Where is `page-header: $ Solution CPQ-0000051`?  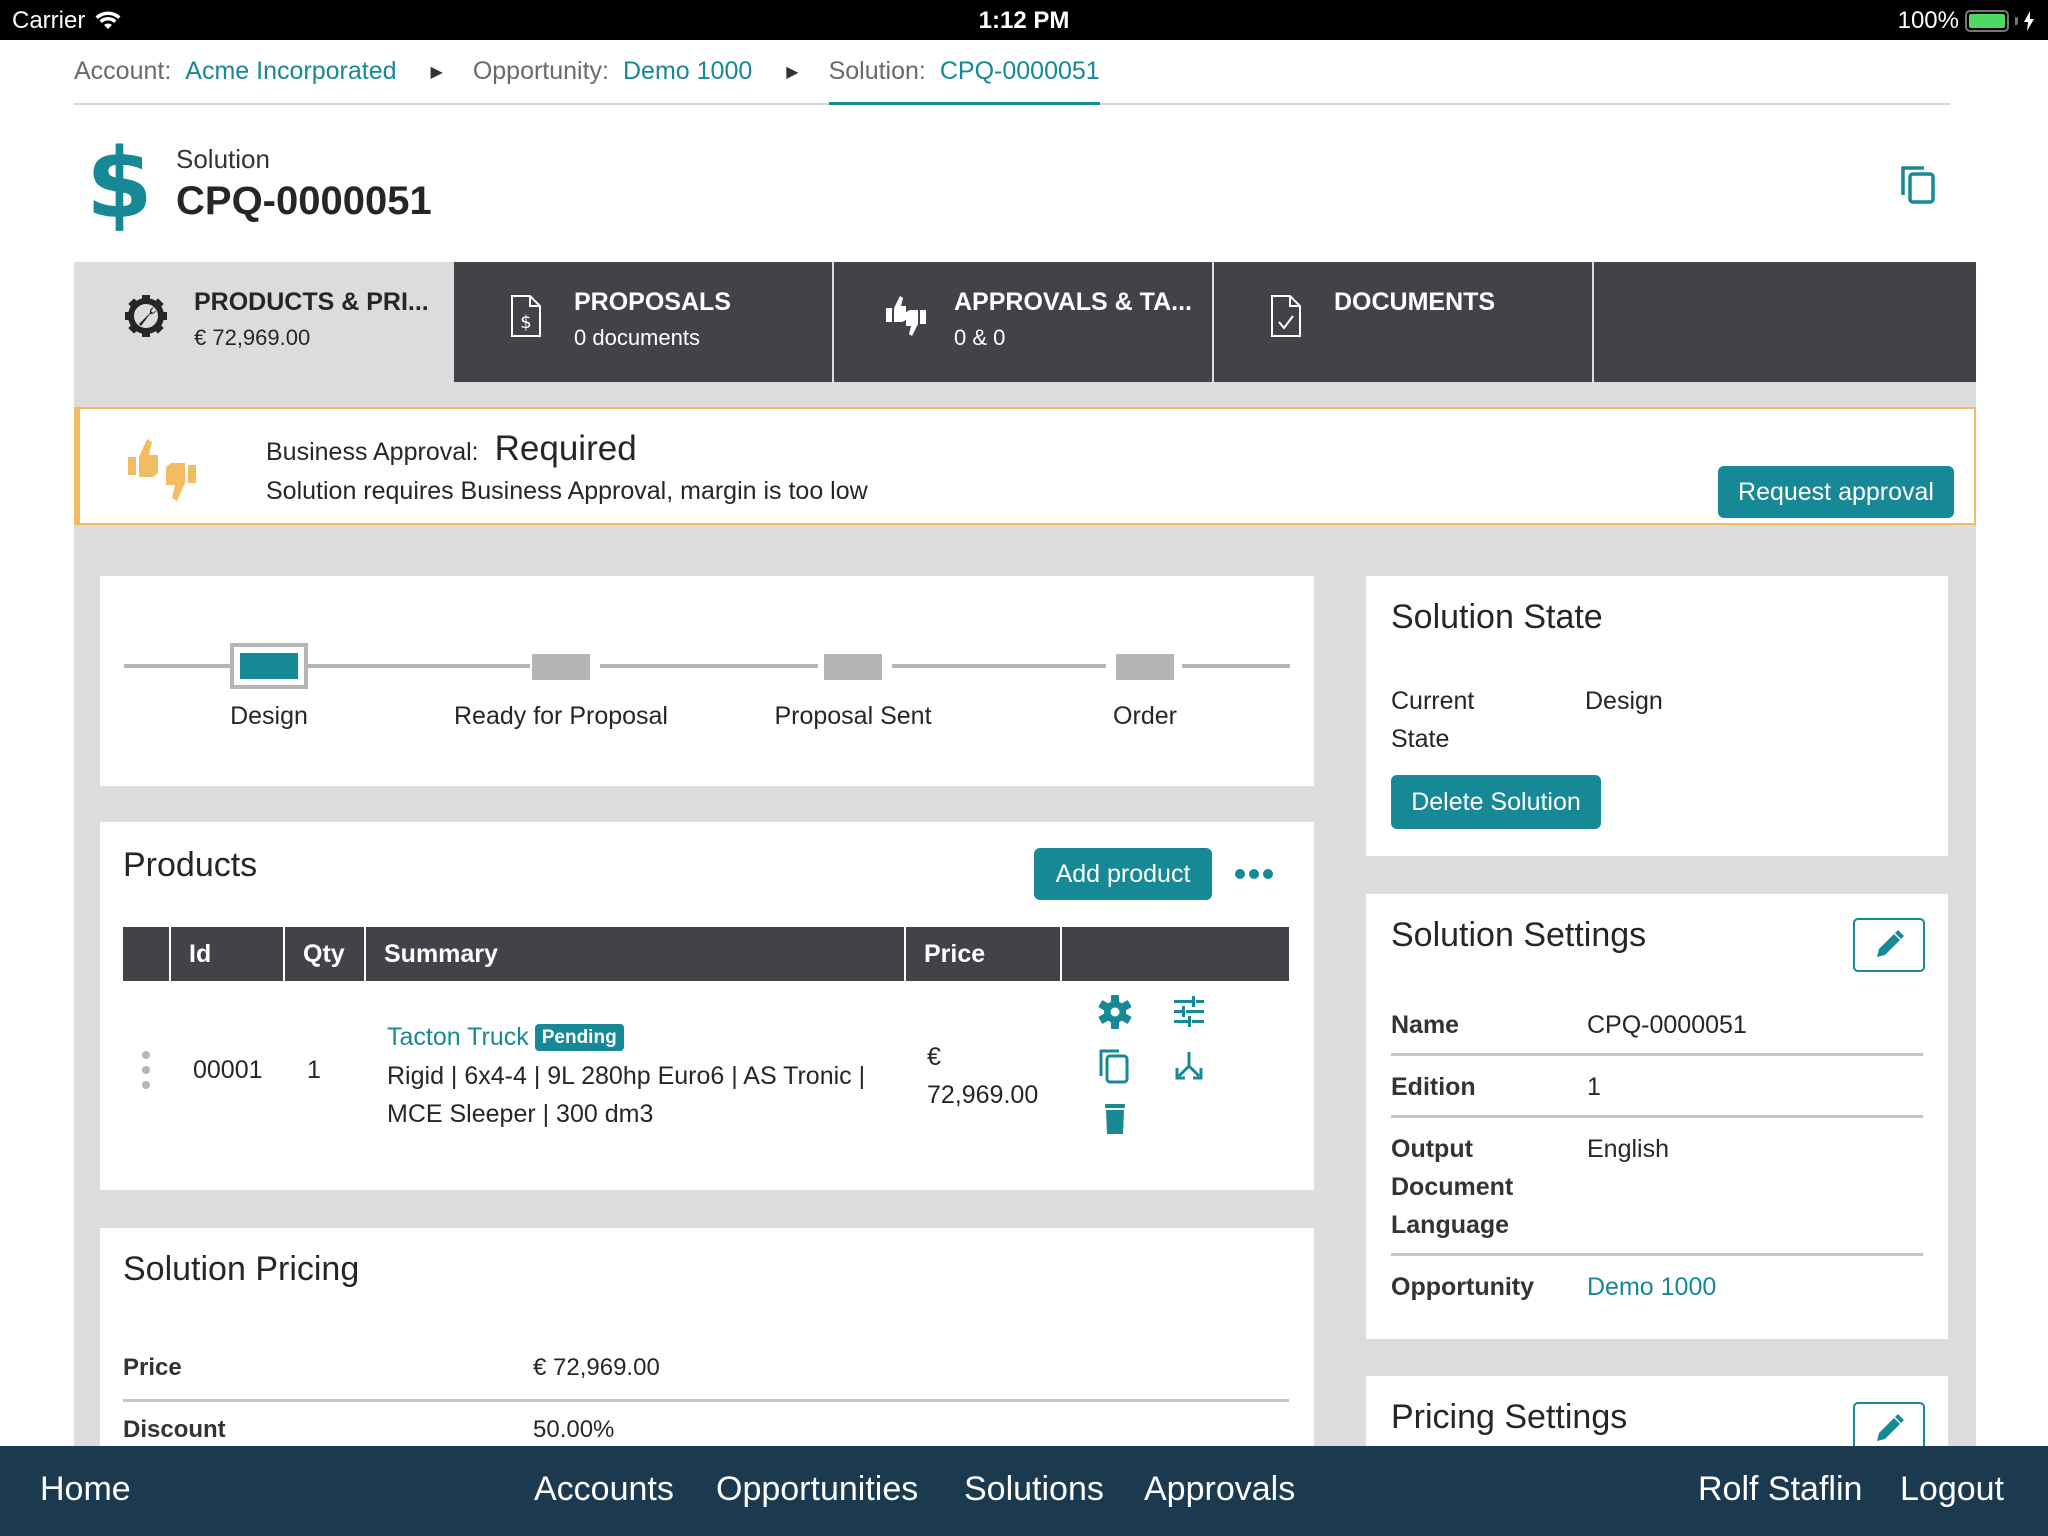
page-header: $ Solution CPQ-0000051 is located at coordinates (259, 184).